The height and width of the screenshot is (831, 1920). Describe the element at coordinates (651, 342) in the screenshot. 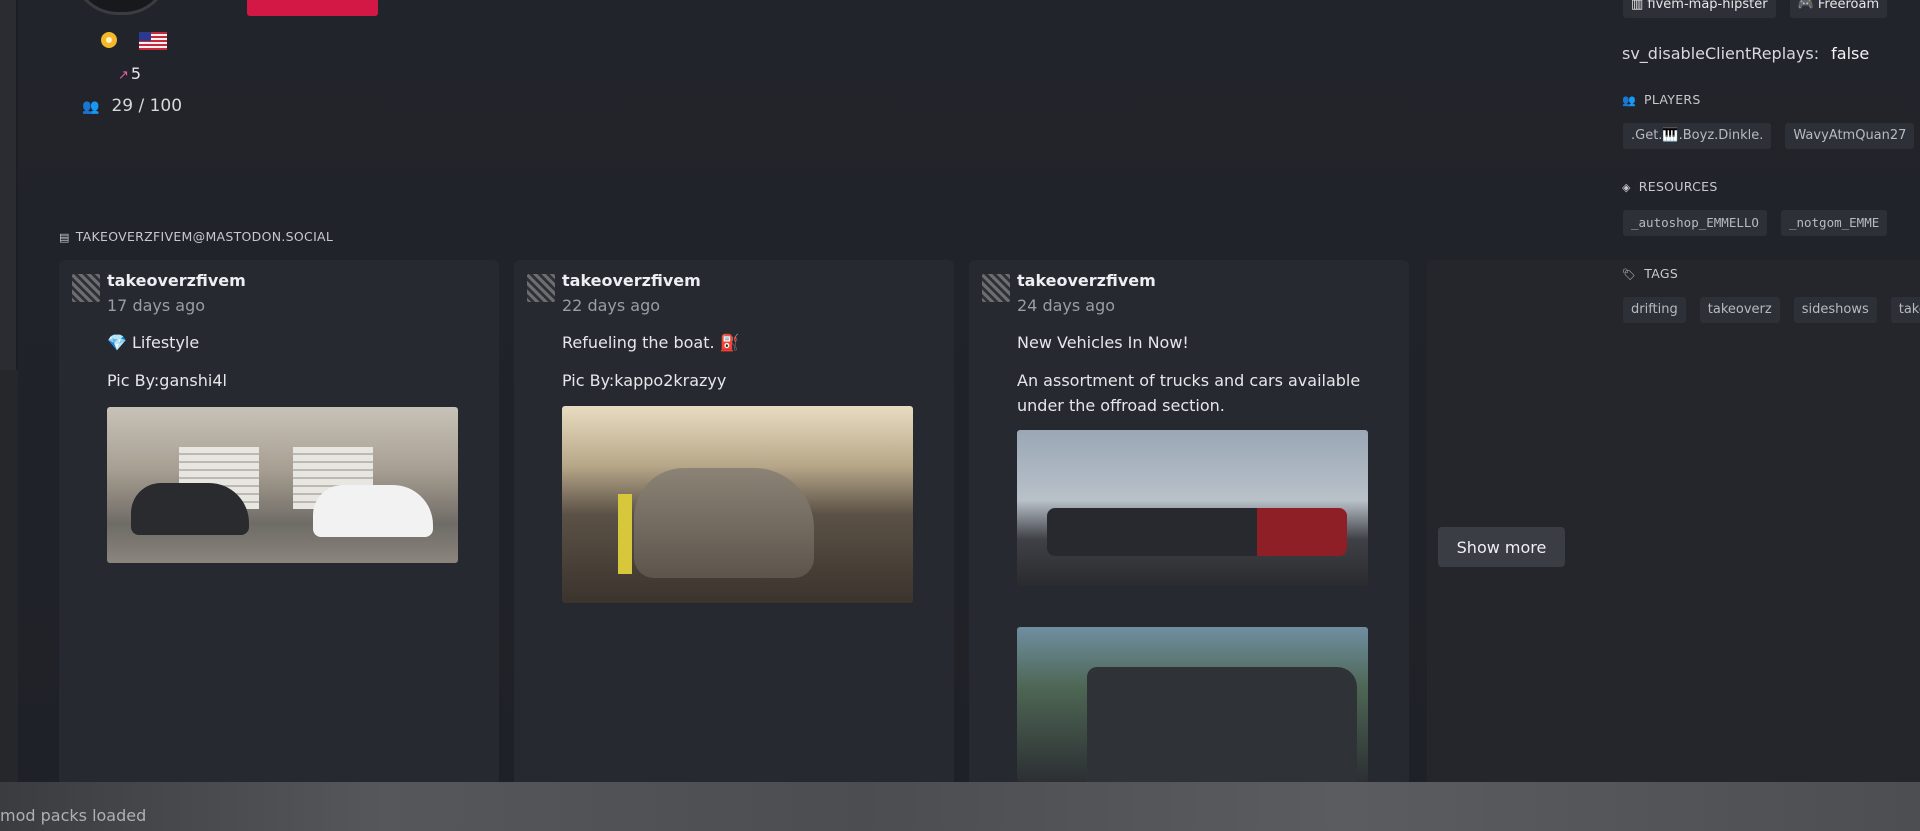

I see `post-line: Refueling the boat. ⛽` at that location.